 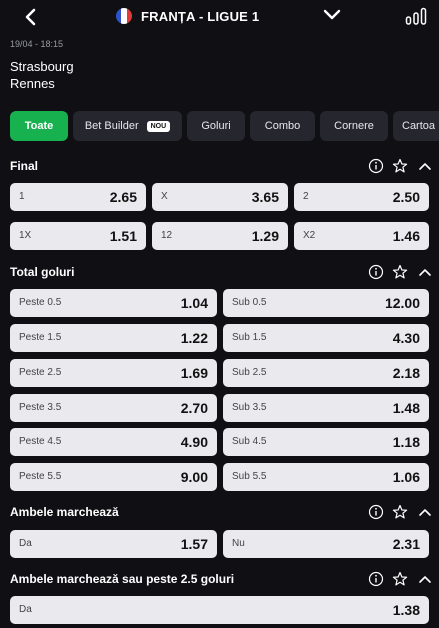 What do you see at coordinates (249, 372) in the screenshot?
I see `odd-label: Sub 2.5` at bounding box center [249, 372].